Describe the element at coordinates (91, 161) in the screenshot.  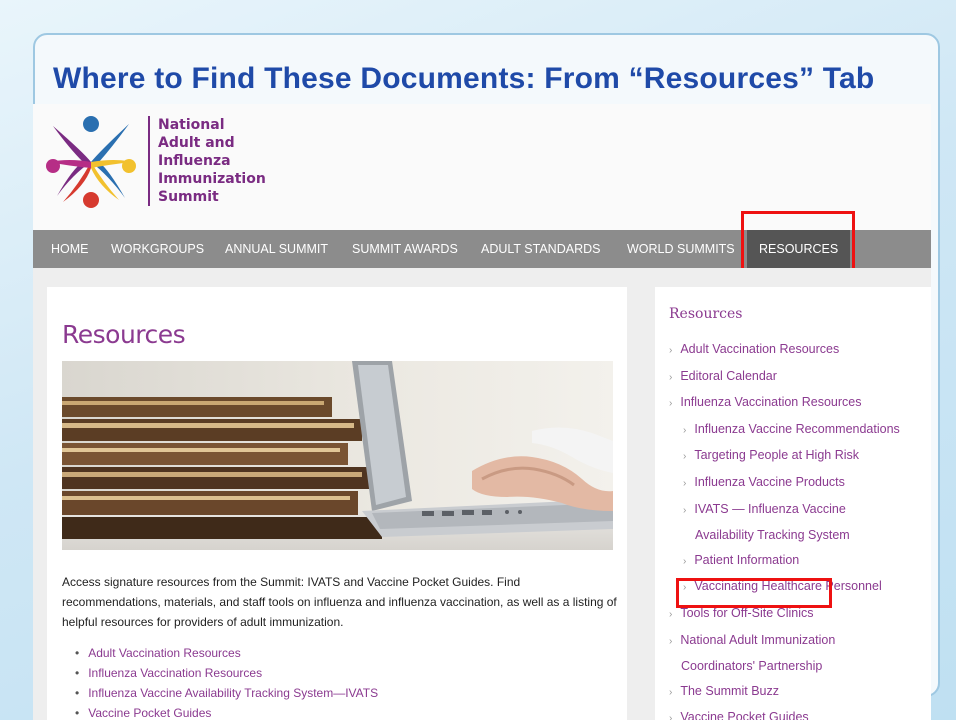
I see `summit-logo-icon` at that location.